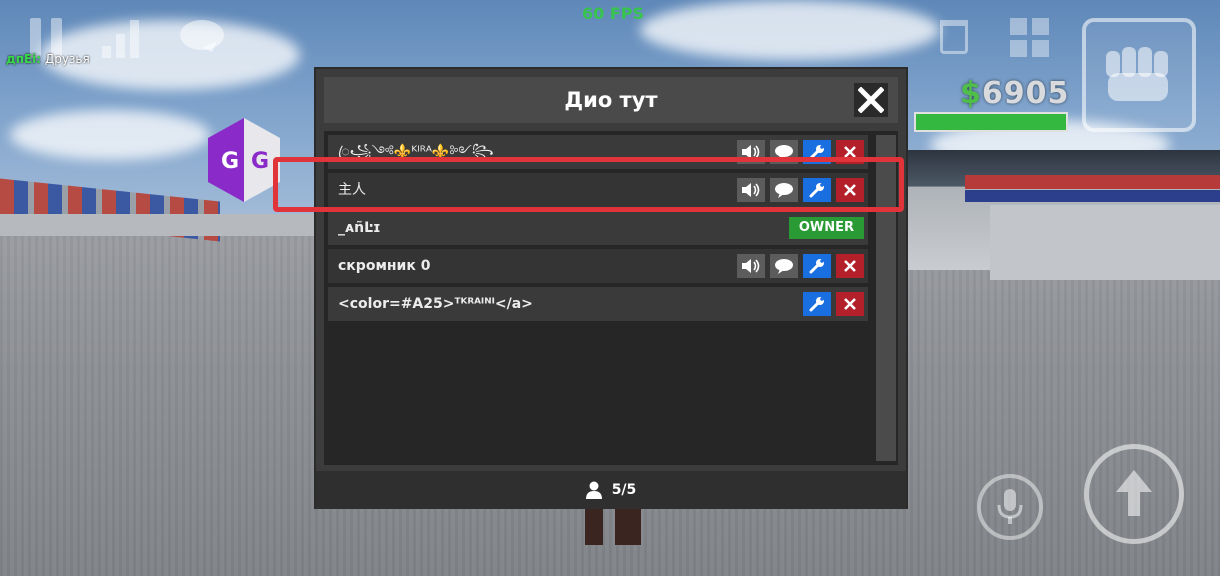  I want to click on money-value: 6905, so click(1025, 93).